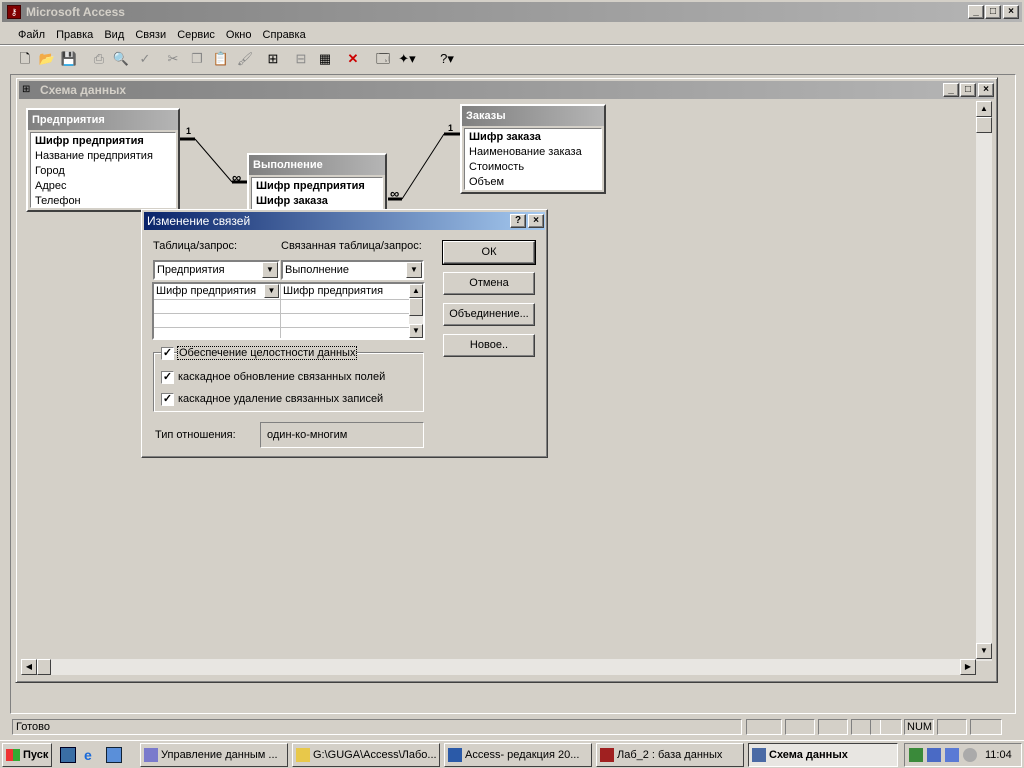  I want to click on grid-divider, so click(280, 311).